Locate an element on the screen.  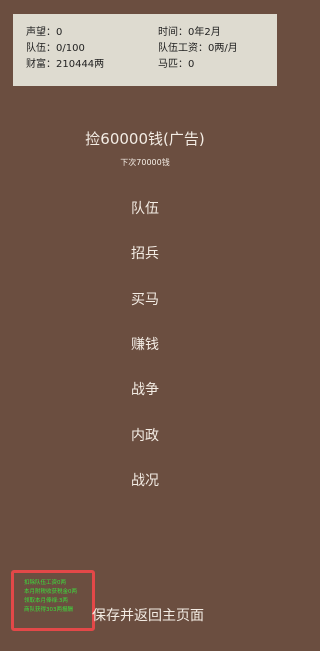
save-and-return-button: 保存并返回主页面 is located at coordinates (148, 616).